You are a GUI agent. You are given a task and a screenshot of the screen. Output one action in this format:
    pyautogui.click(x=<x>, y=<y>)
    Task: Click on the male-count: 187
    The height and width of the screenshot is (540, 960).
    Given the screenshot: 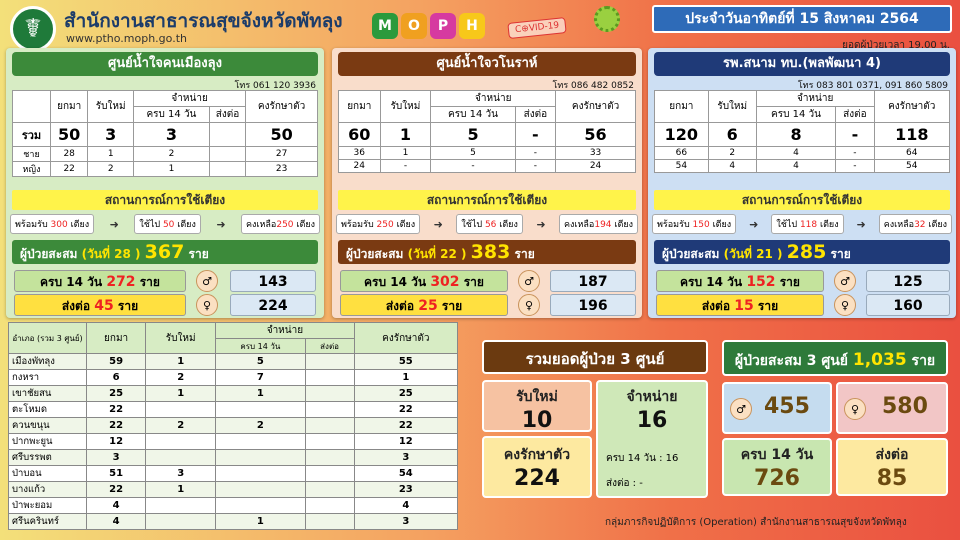 What is the action you would take?
    pyautogui.click(x=593, y=281)
    